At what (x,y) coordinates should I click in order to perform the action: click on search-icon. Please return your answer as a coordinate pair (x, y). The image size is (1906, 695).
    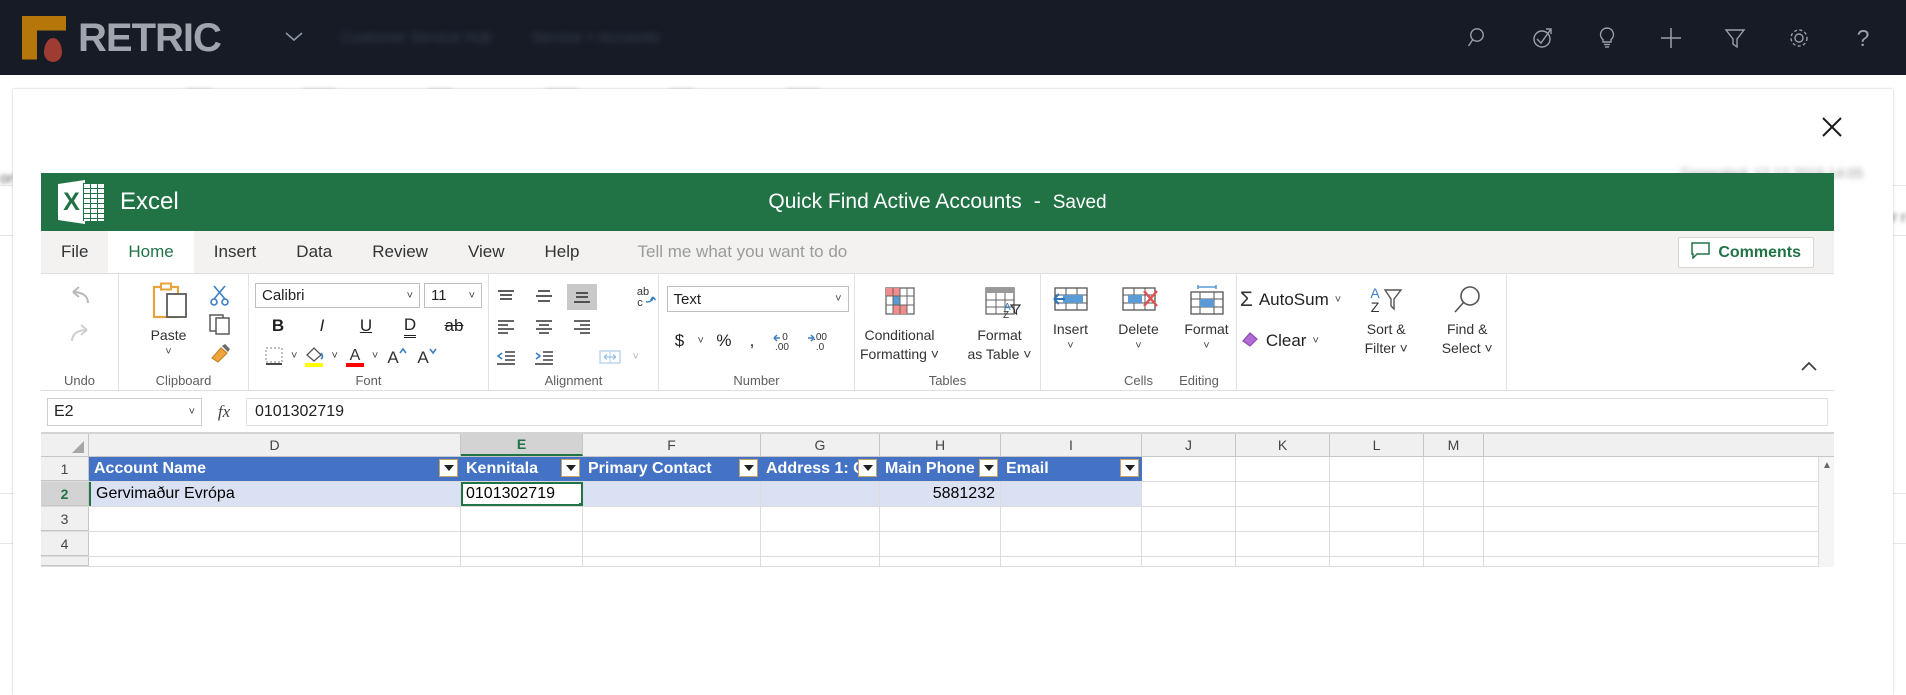
    Looking at the image, I should click on (1479, 38).